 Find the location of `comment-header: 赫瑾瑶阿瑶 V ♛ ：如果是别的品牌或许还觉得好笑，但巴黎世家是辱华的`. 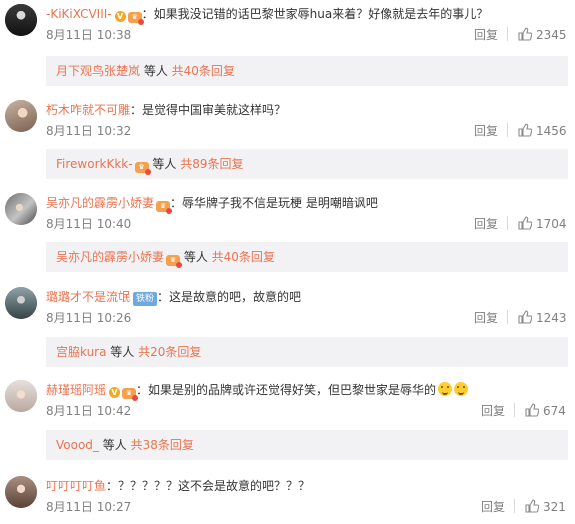

comment-header: 赫瑾瑶阿瑶 V ♛ ：如果是别的品牌或许还觉得好笑，但巴黎世家是辱华的 is located at coordinates (257, 391).